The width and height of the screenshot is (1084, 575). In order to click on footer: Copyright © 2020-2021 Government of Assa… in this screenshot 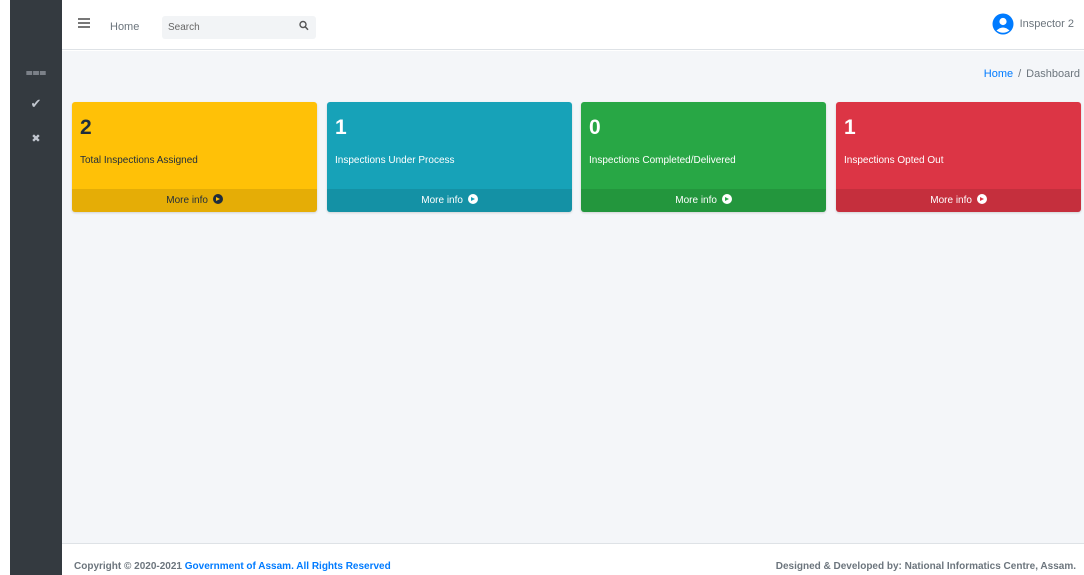, I will do `click(573, 559)`.